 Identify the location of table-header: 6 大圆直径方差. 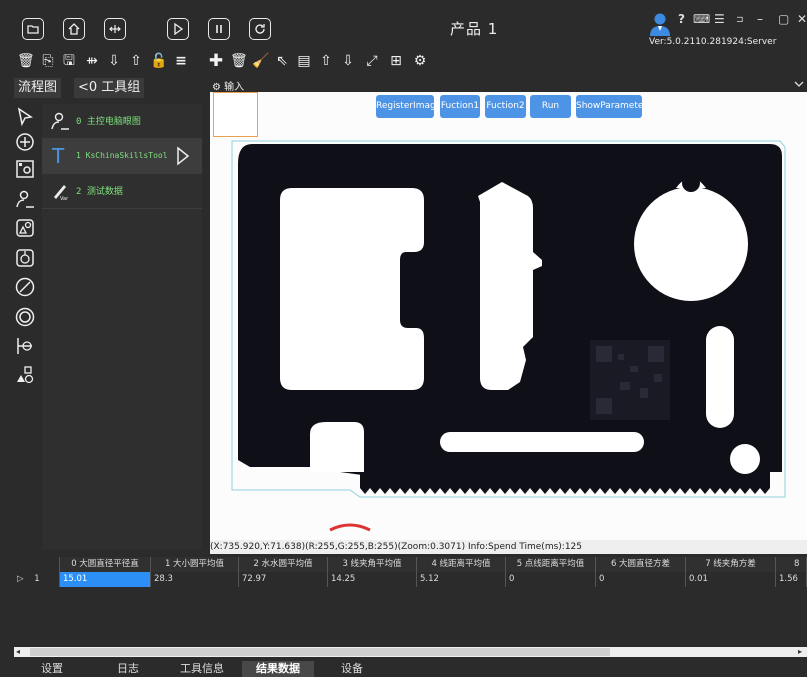
(641, 564).